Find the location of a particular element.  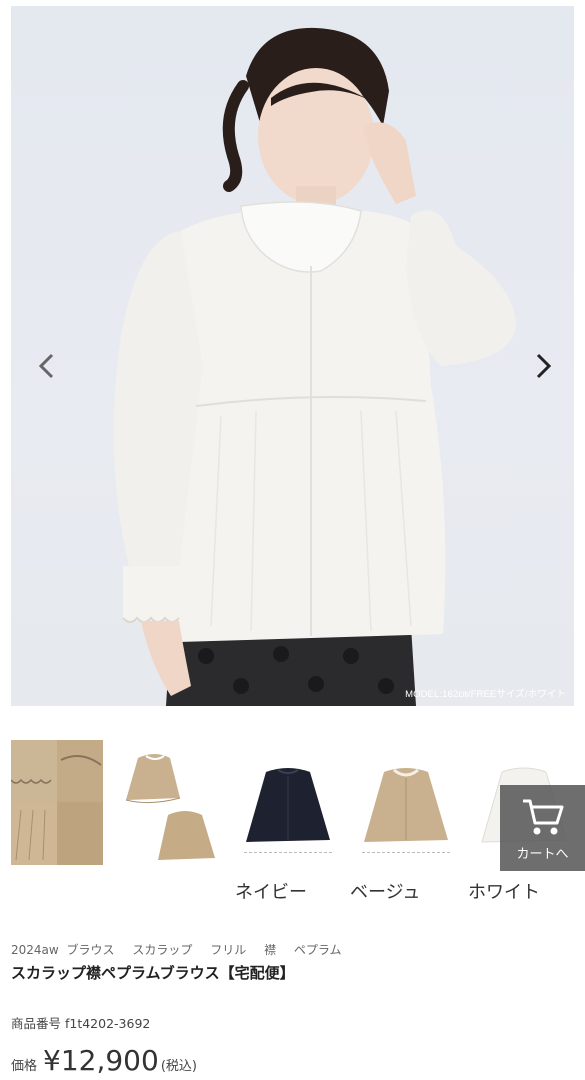

chevron-right-icon is located at coordinates (544, 366).